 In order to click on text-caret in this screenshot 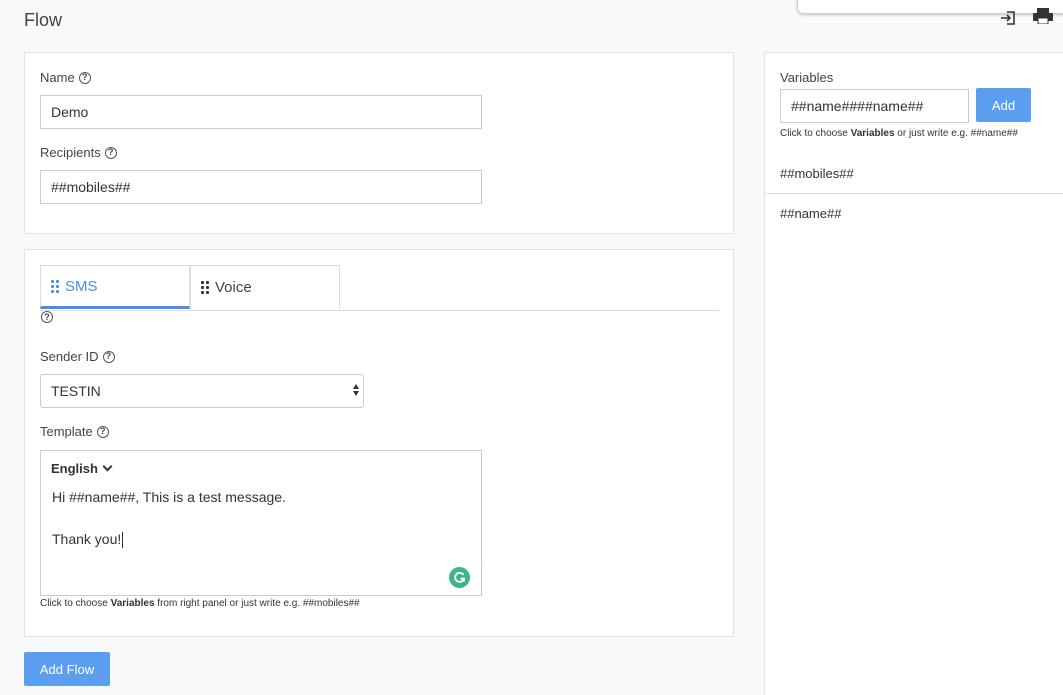, I will do `click(123, 540)`.